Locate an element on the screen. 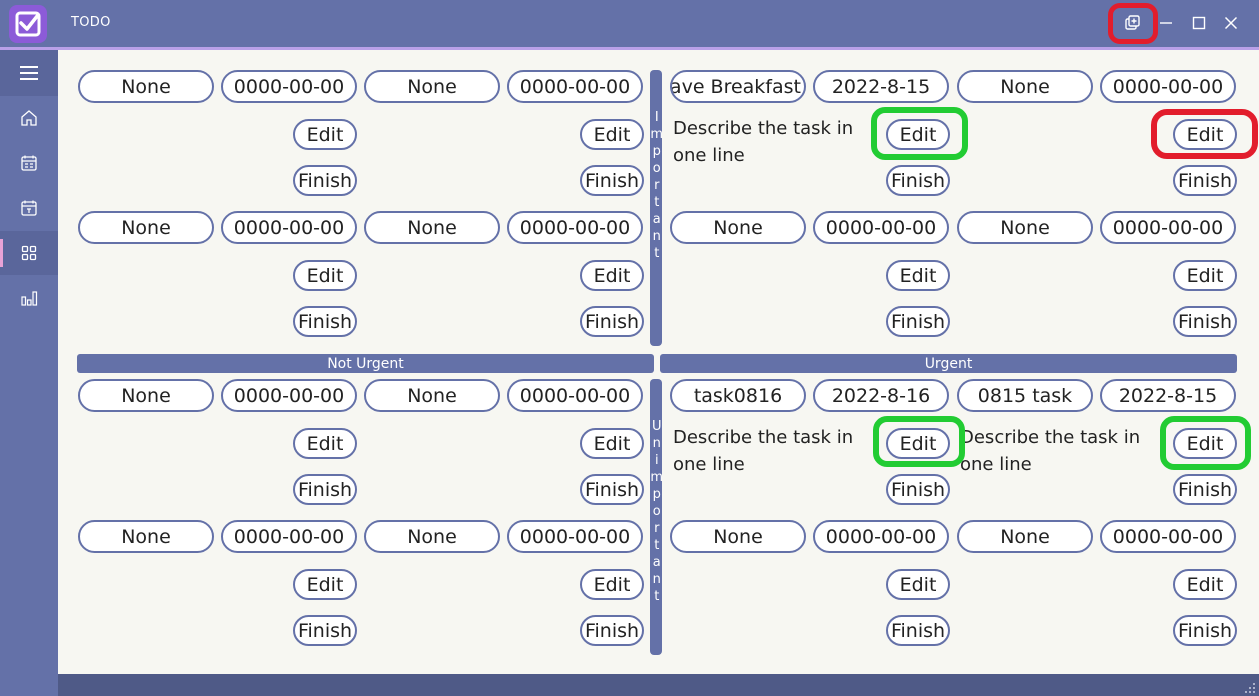 The image size is (1259, 696). axis-unimportant-label: Unimportant is located at coordinates (657, 512).